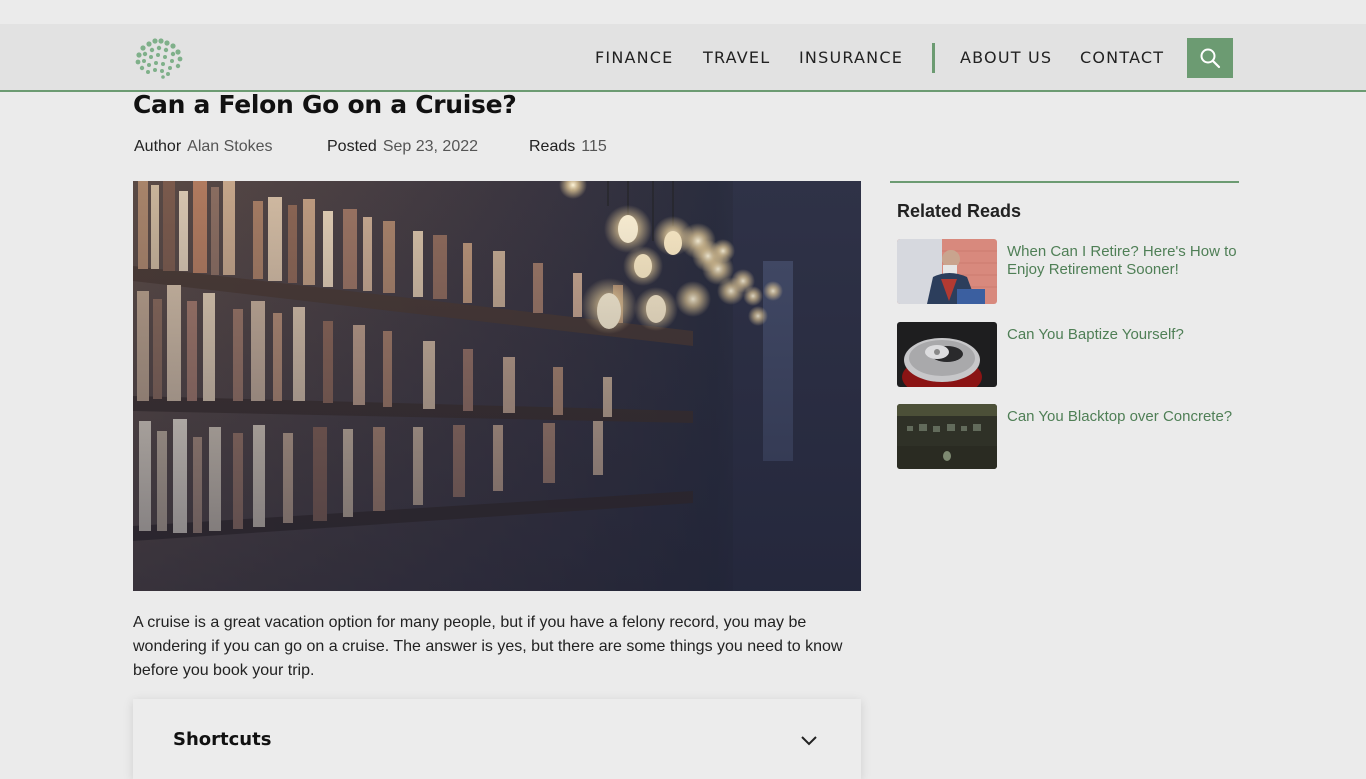  I want to click on meta-reads: Reads 115, so click(568, 147).